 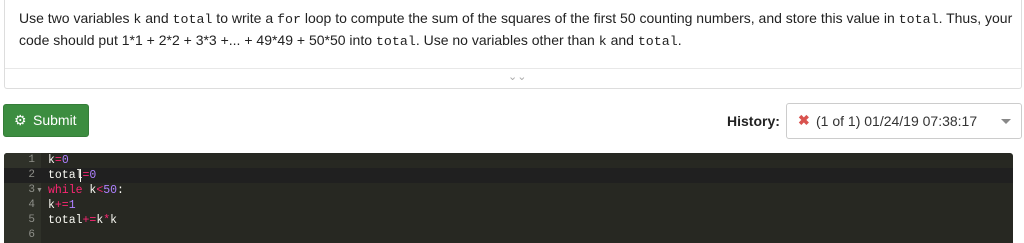 I want to click on code-line: total+=k*k, so click(x=82, y=220).